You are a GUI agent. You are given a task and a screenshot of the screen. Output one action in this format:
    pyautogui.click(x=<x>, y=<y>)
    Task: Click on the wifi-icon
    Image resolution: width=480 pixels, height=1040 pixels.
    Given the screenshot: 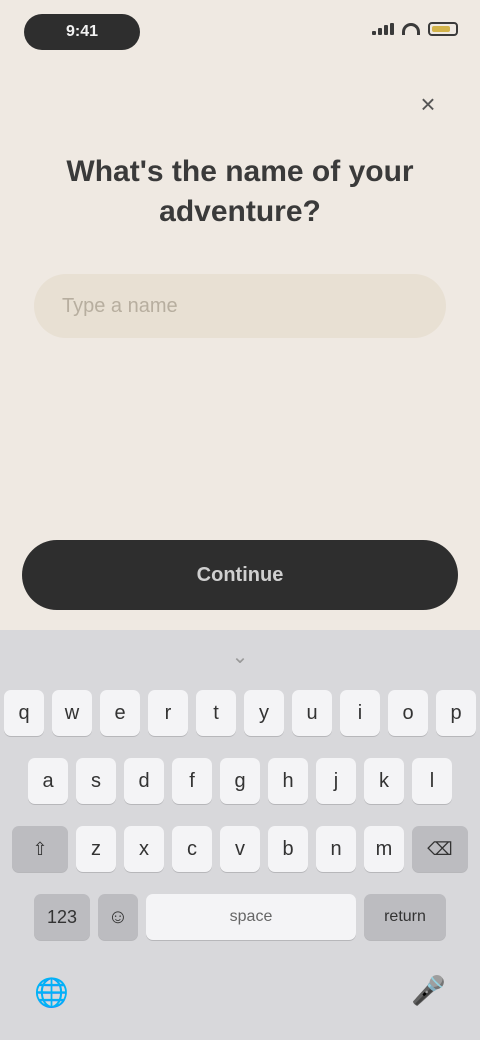 What is the action you would take?
    pyautogui.click(x=411, y=29)
    